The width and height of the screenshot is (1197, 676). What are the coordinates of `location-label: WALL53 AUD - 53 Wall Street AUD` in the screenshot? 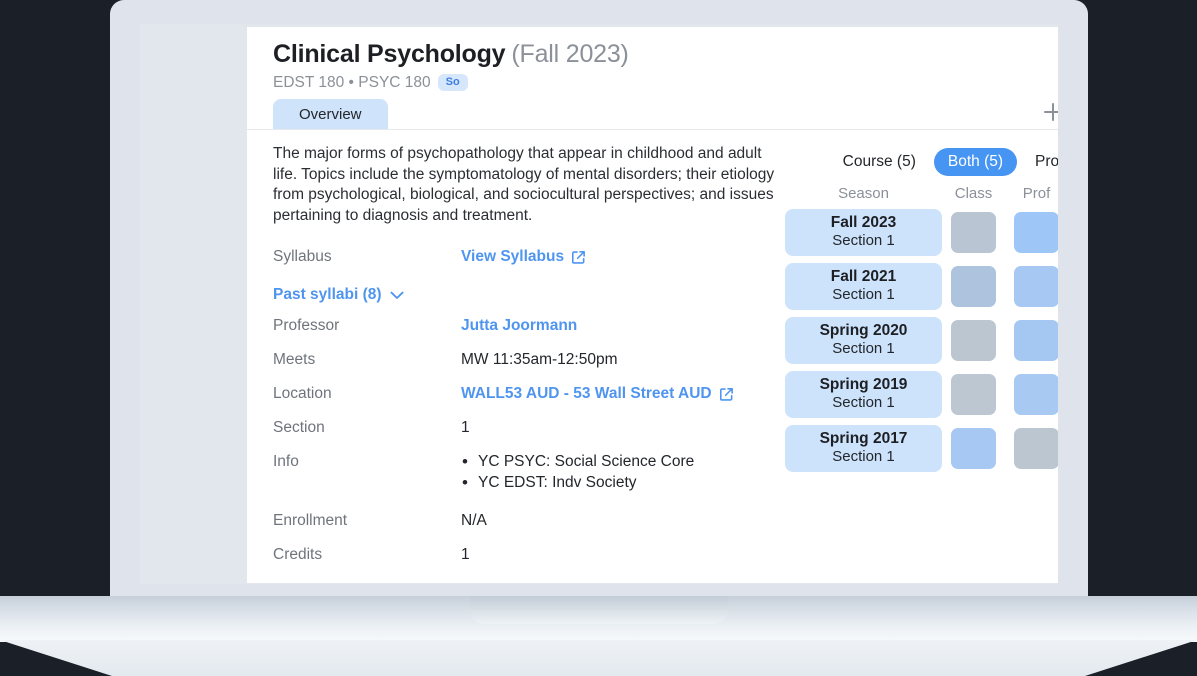 It's located at (586, 394).